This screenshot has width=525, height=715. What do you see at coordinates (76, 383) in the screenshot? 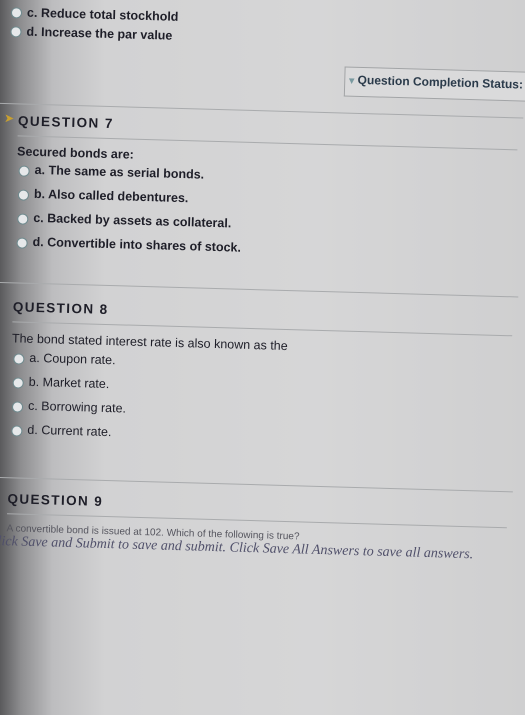
I see `option-text: Market rate.` at bounding box center [76, 383].